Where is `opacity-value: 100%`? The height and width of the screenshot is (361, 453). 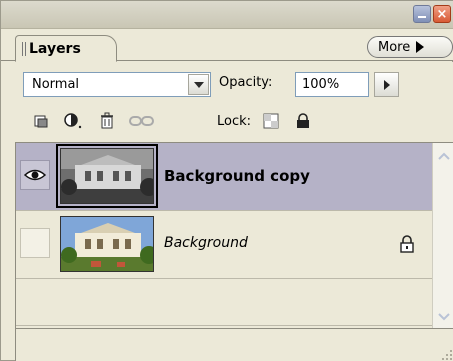
opacity-value: 100% is located at coordinates (321, 84).